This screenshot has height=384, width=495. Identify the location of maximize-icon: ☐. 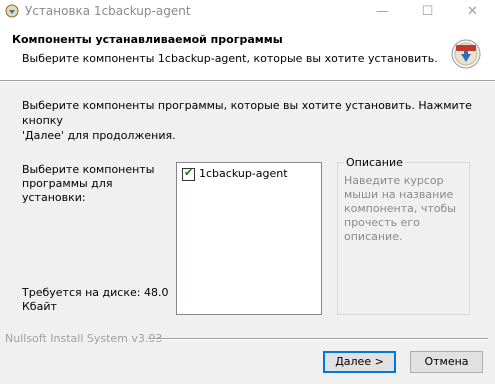
(427, 11).